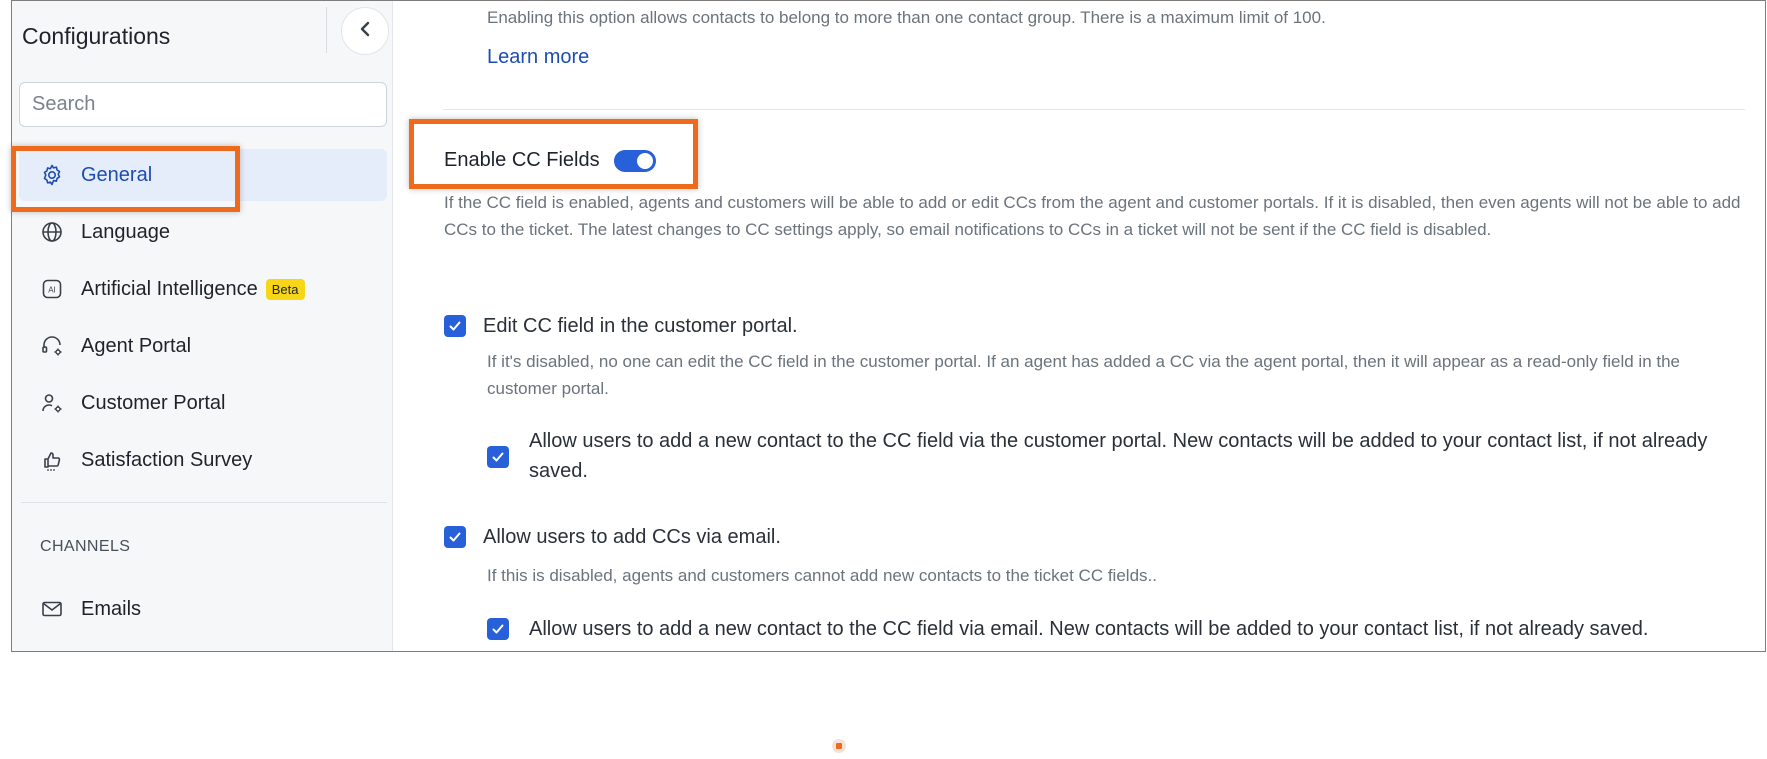  I want to click on add-cc-via-email-row: Allow users to add CCs via email., so click(612, 537).